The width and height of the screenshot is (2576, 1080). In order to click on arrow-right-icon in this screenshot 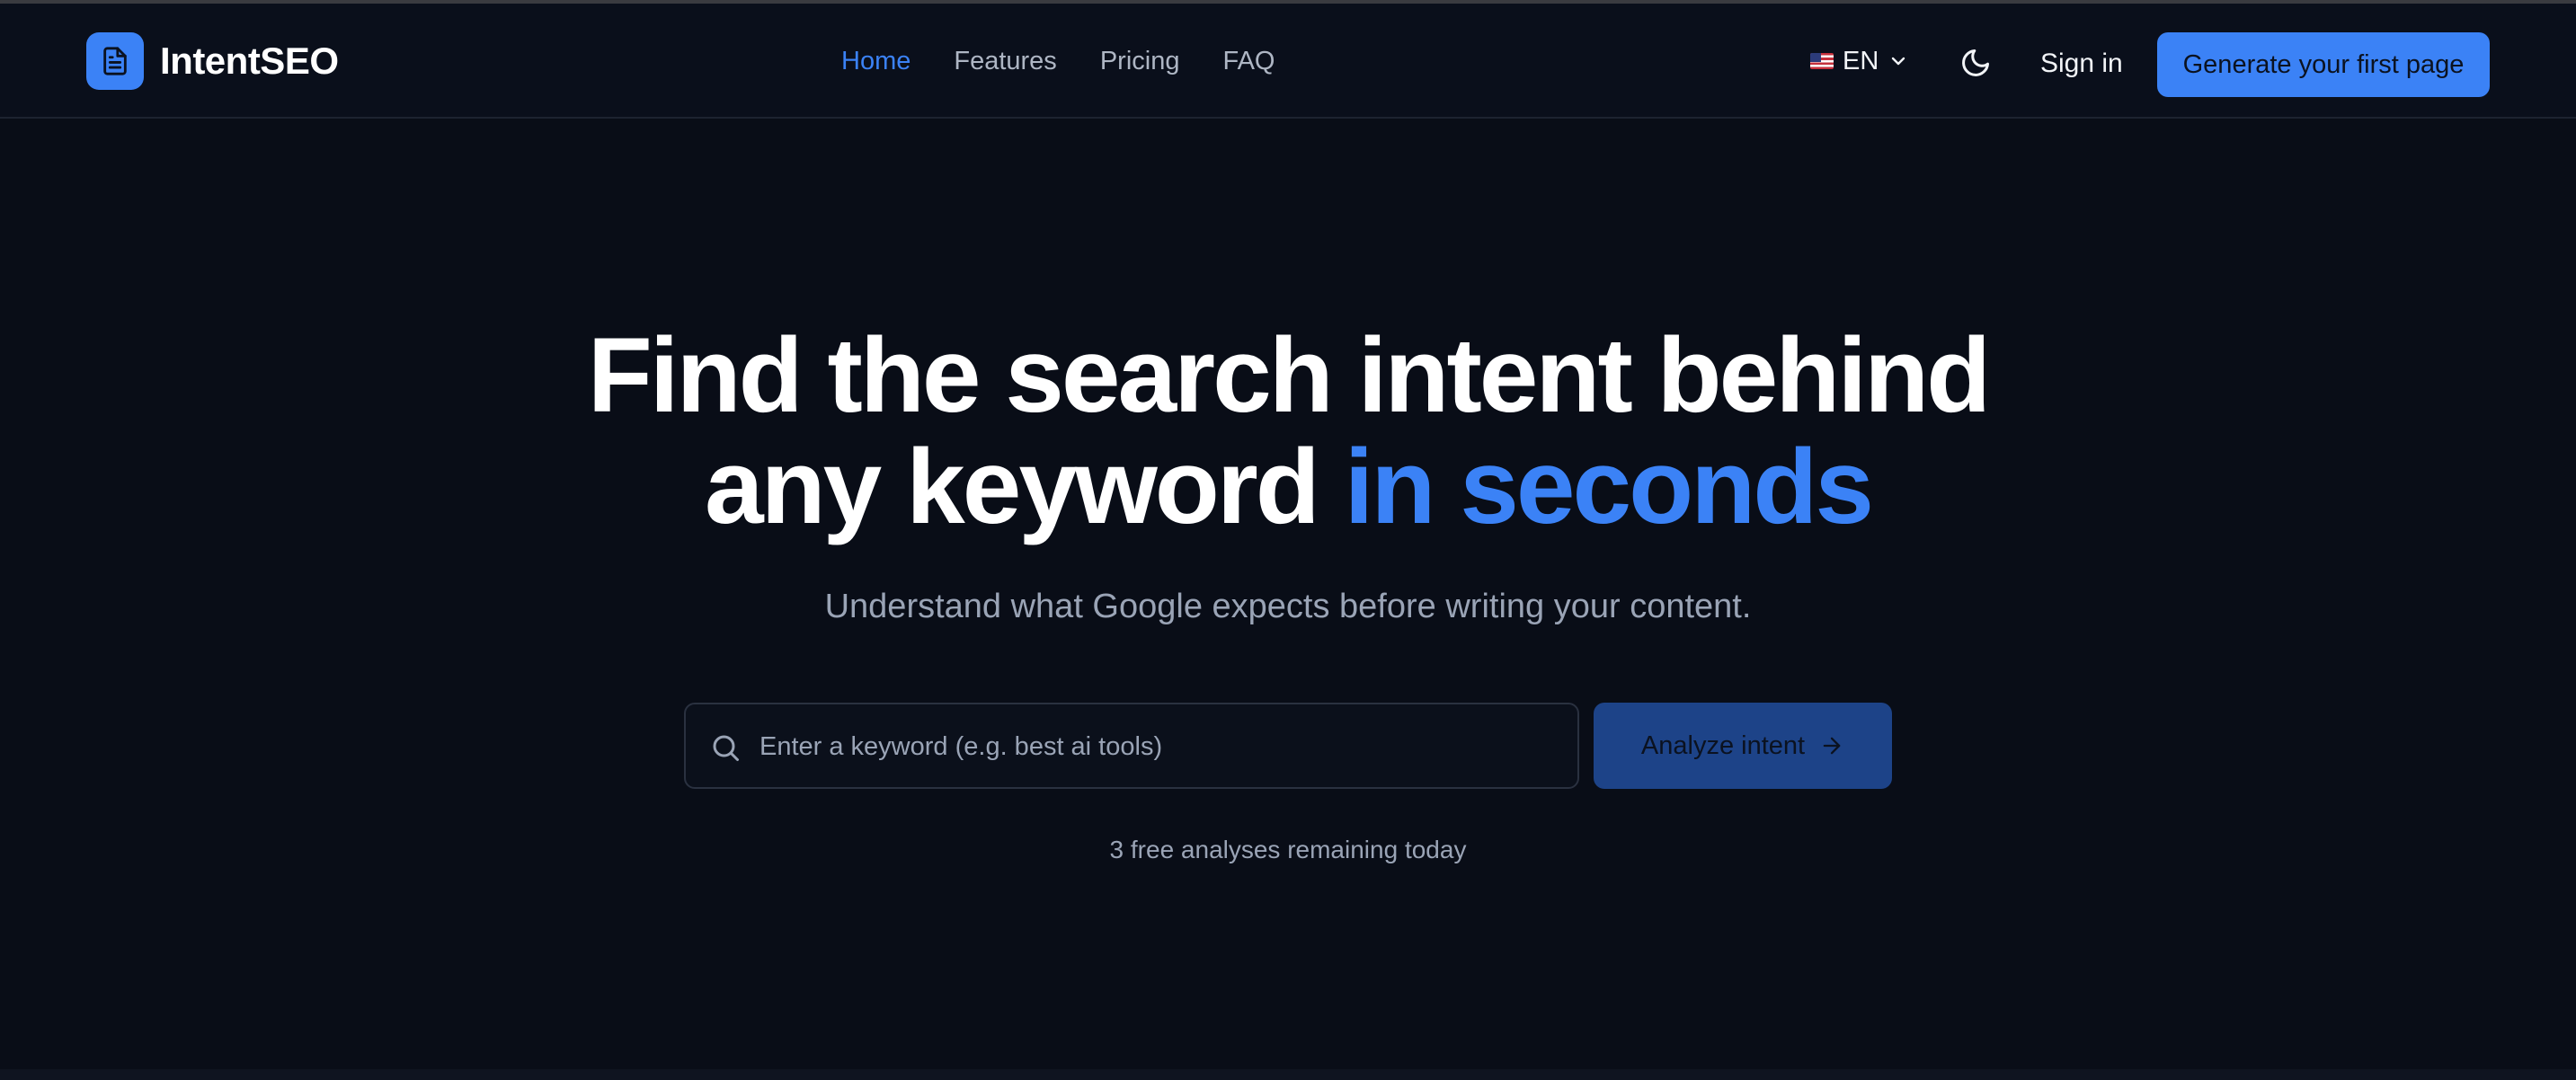, I will do `click(1832, 746)`.